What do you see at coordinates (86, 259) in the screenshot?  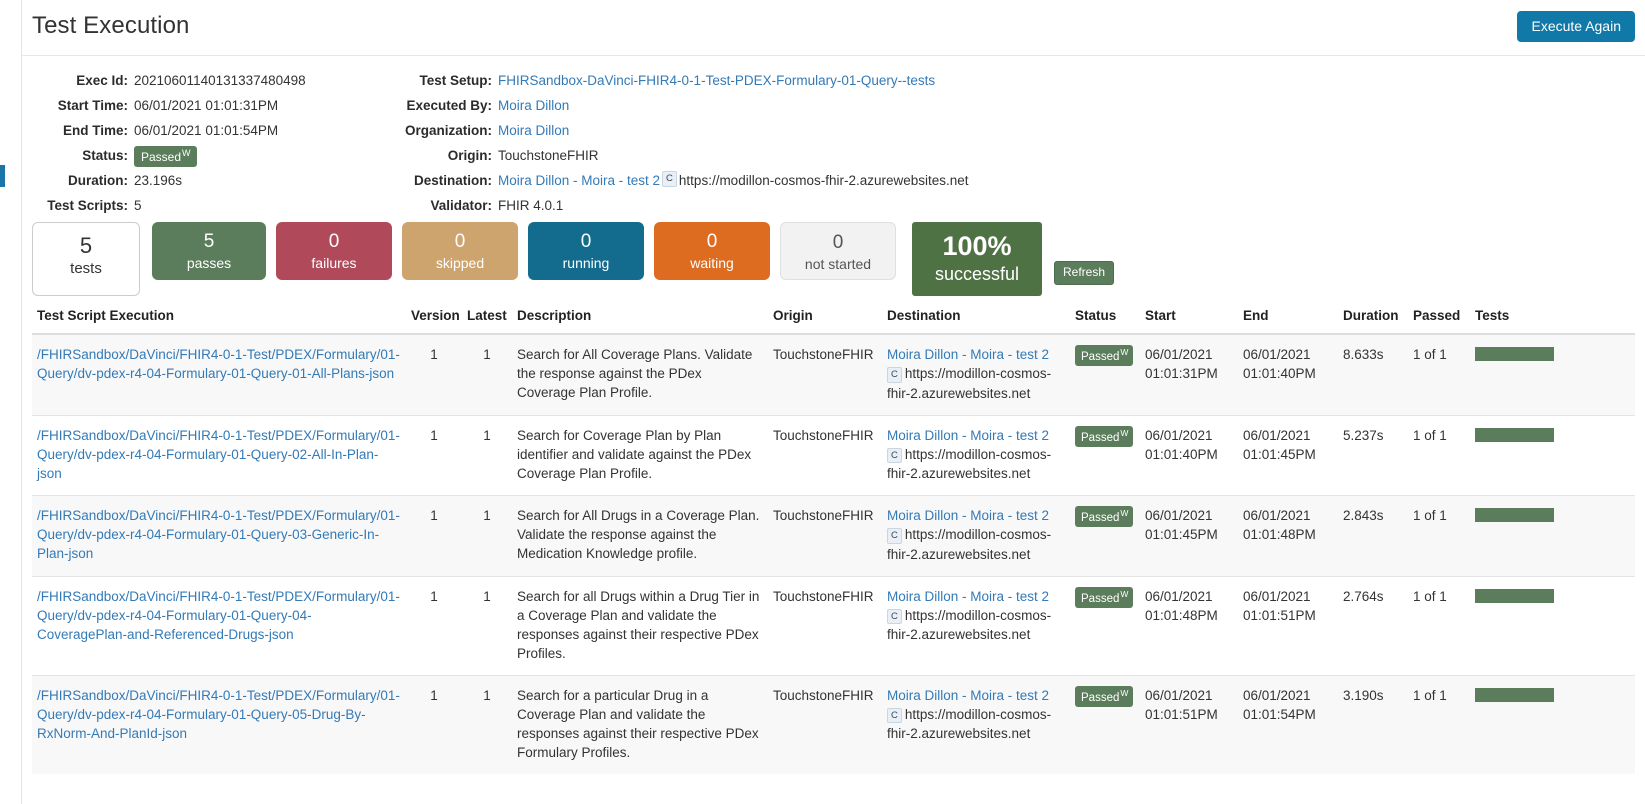 I see `stat-tests: 5 tests` at bounding box center [86, 259].